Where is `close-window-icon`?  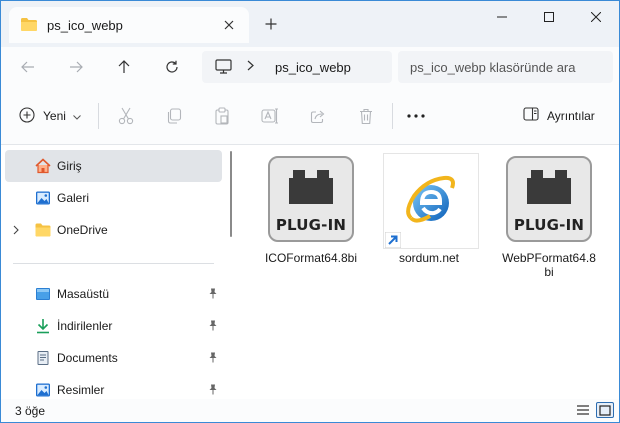 close-window-icon is located at coordinates (596, 17).